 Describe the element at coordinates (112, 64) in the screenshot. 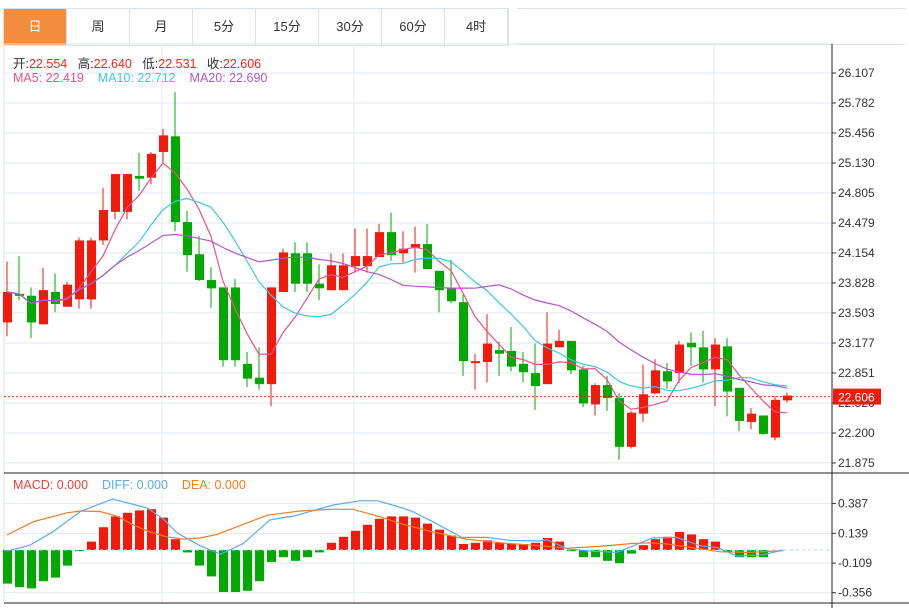

I see `high-value: 22.640` at that location.